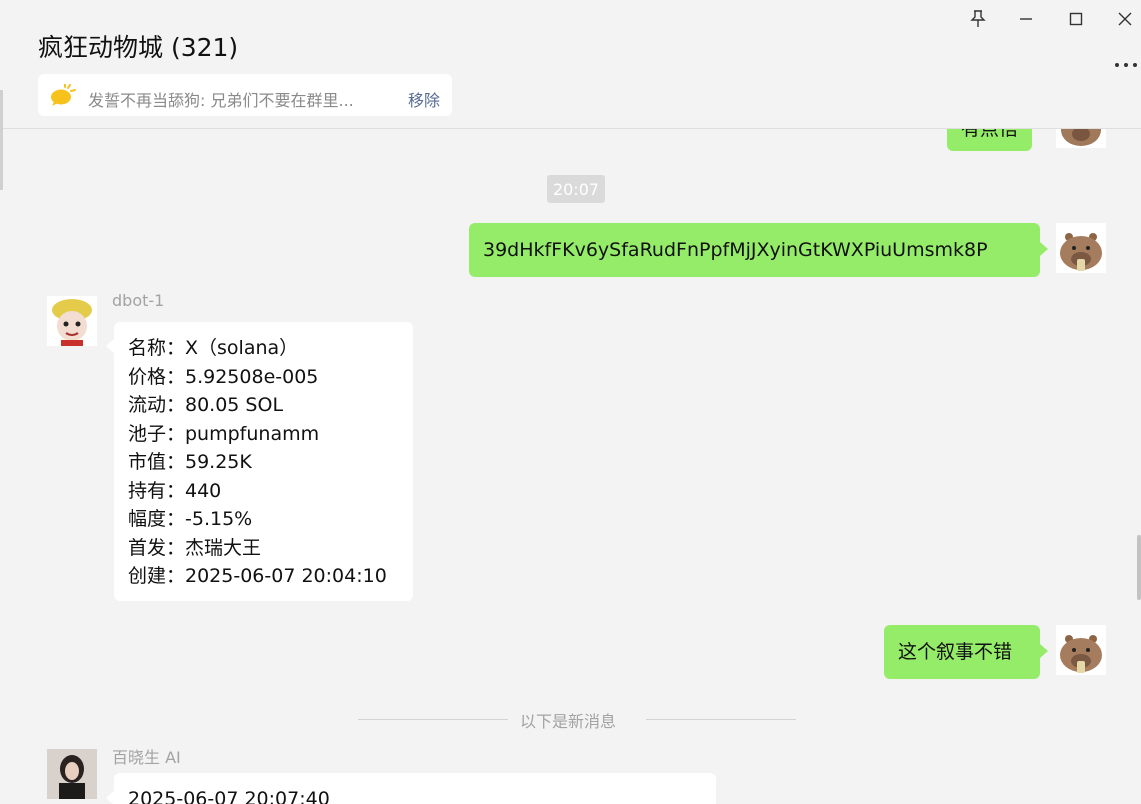 This screenshot has width=1141, height=804. What do you see at coordinates (223, 376) in the screenshot?
I see `info-price: 价格：5.92508e-005` at bounding box center [223, 376].